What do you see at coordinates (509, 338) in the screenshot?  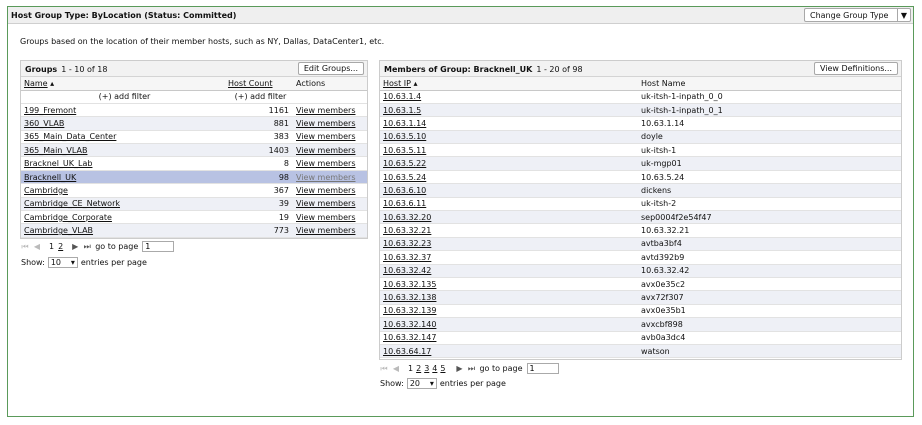 I see `host-ip: 10.63.32.147` at bounding box center [509, 338].